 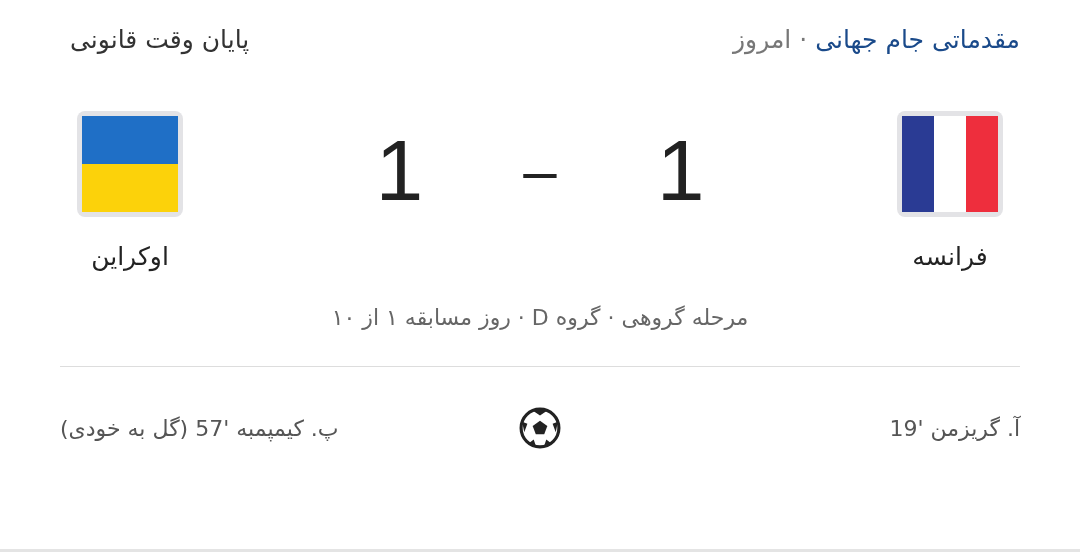 What do you see at coordinates (950, 256) in the screenshot?
I see `team-name: فرانسه` at bounding box center [950, 256].